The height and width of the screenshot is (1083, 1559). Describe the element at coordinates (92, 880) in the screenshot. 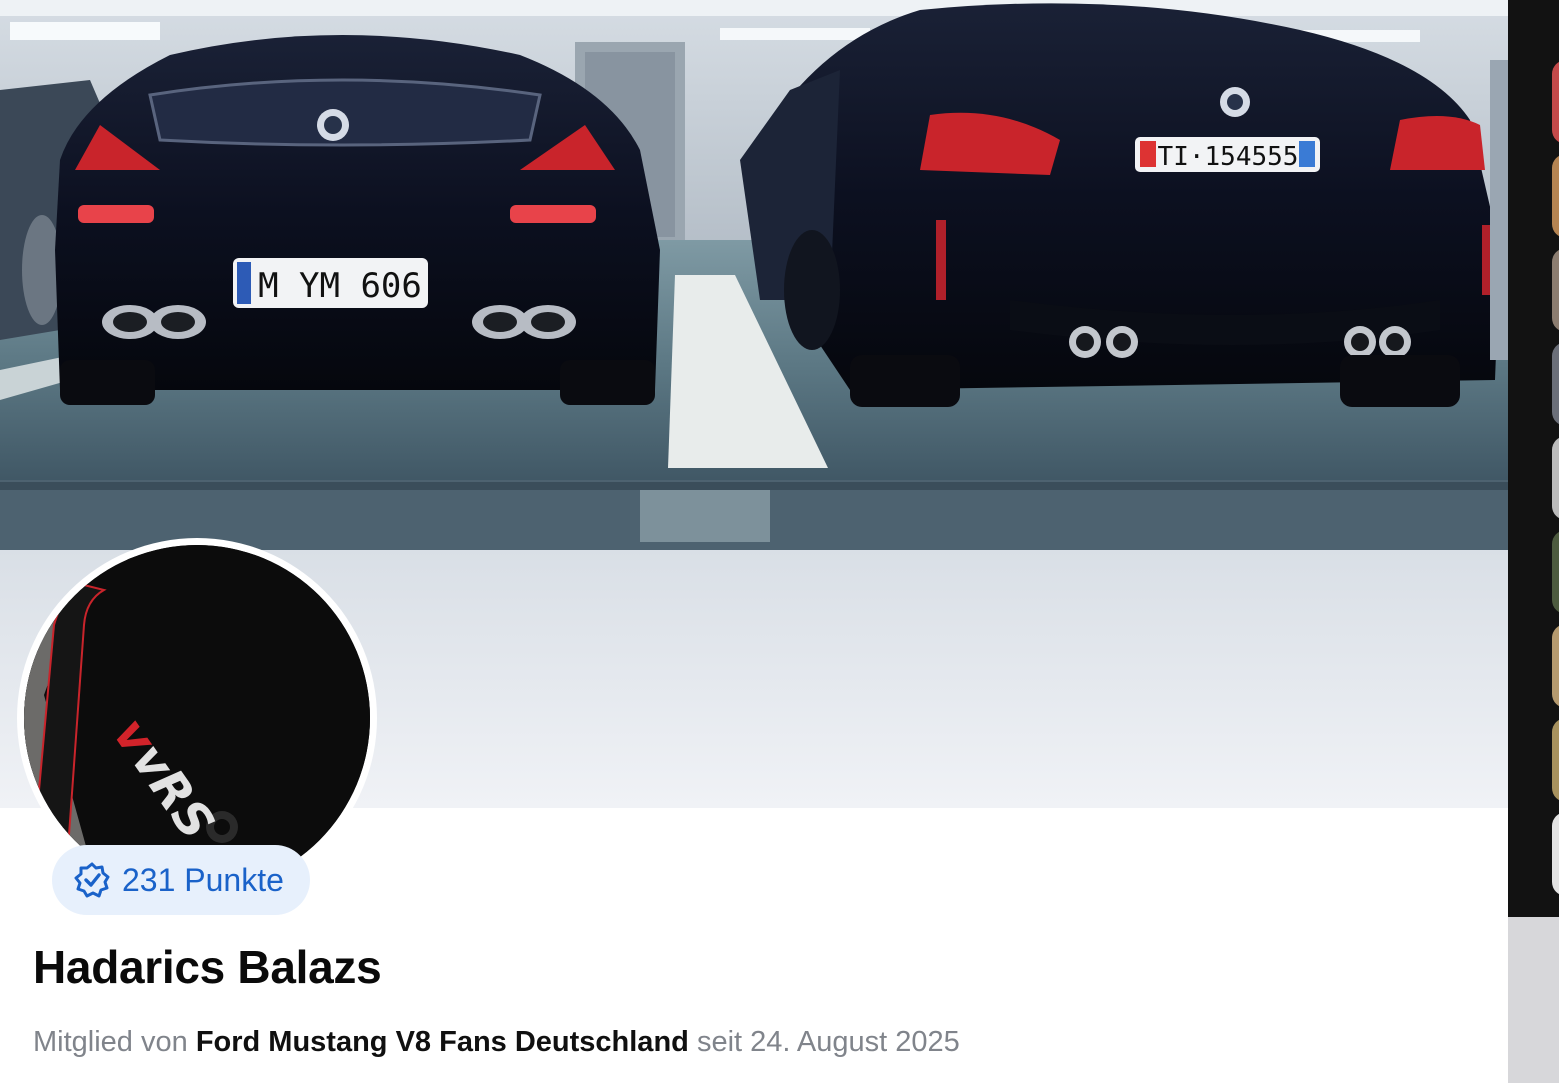

I see `points-badge-icon` at that location.